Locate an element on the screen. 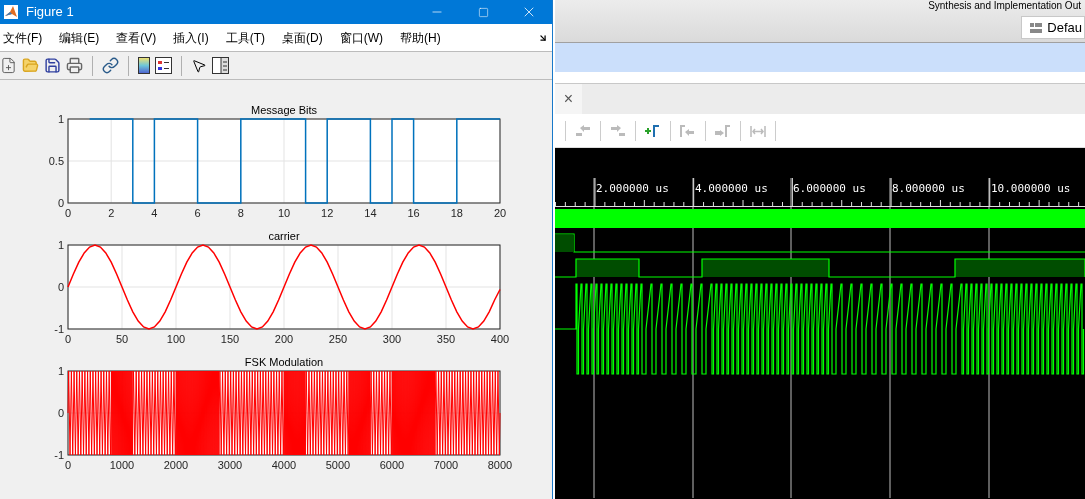  print-icon is located at coordinates (74, 65).